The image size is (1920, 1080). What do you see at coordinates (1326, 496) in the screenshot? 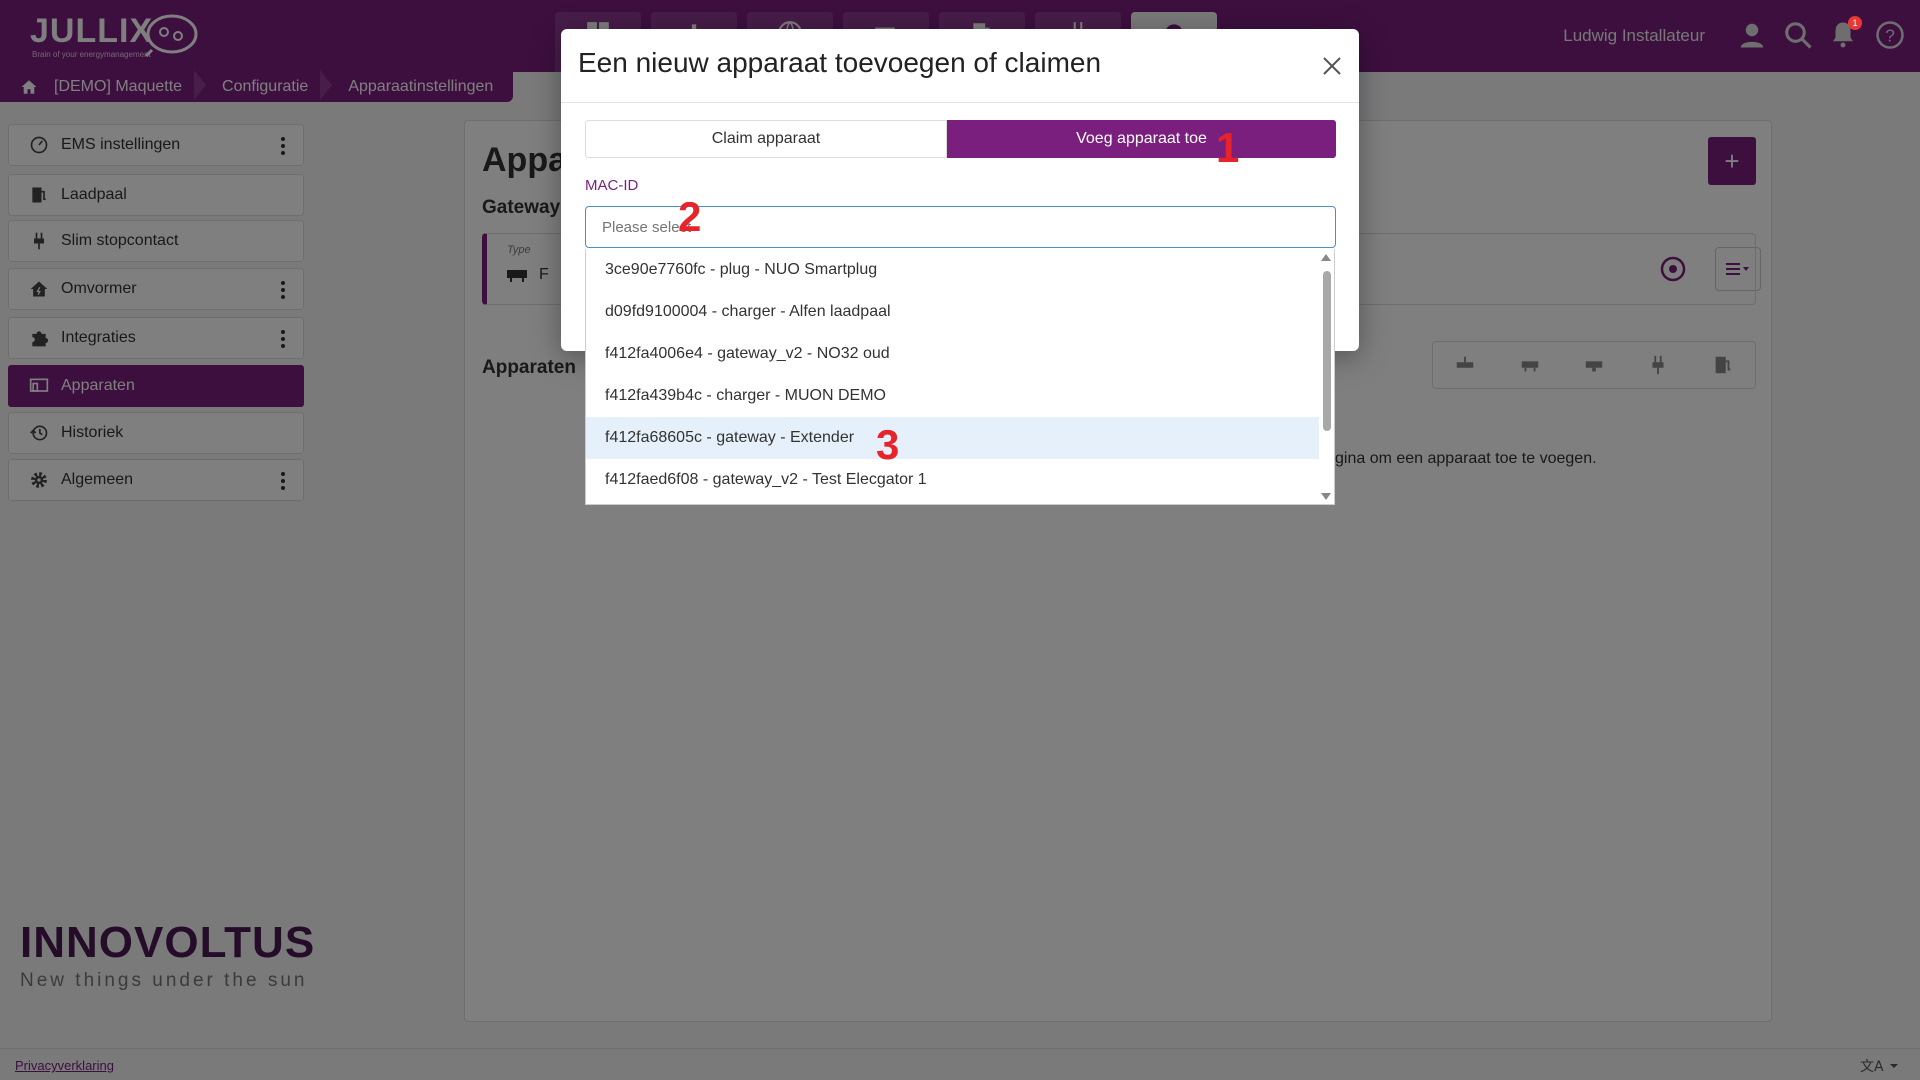
I see `scroll-down-arrow` at bounding box center [1326, 496].